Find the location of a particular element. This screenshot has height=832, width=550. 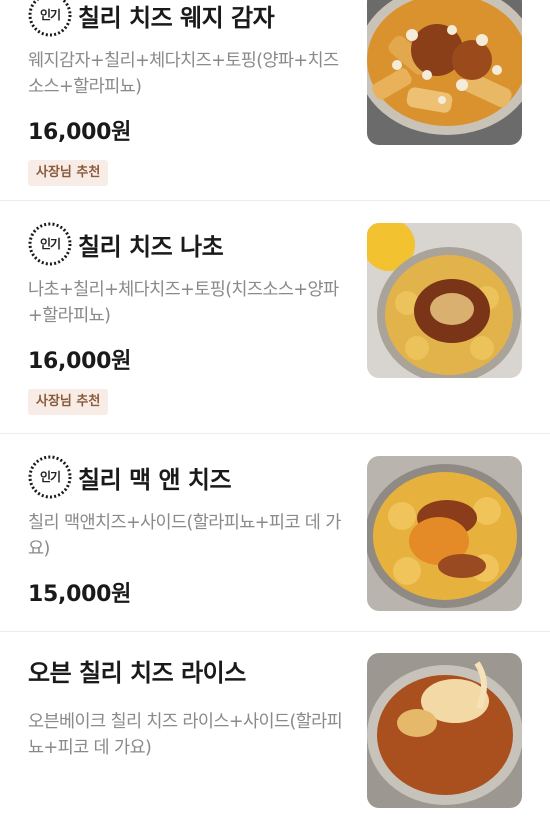

menu-item-description: 칠리 맥앤치즈+사이드(할라피뇨+피코 데 가요) is located at coordinates (184, 536).